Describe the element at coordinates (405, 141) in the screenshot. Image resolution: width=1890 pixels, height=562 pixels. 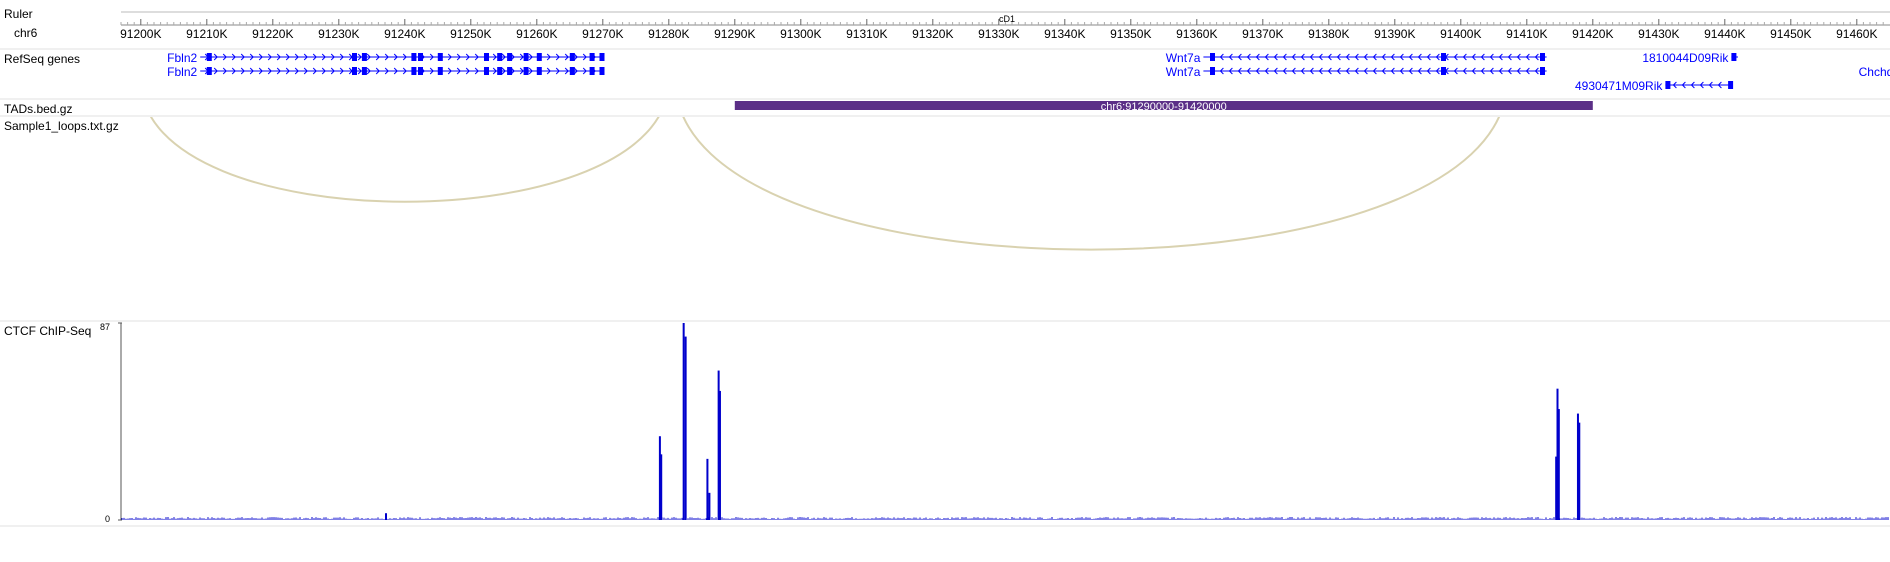
I see `loop-arc` at that location.